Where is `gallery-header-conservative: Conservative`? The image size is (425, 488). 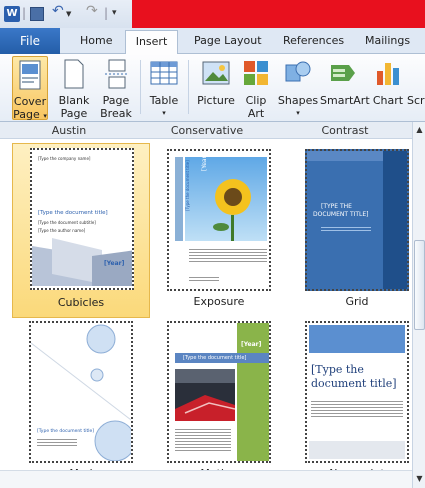 gallery-header-conservative: Conservative is located at coordinates (207, 130).